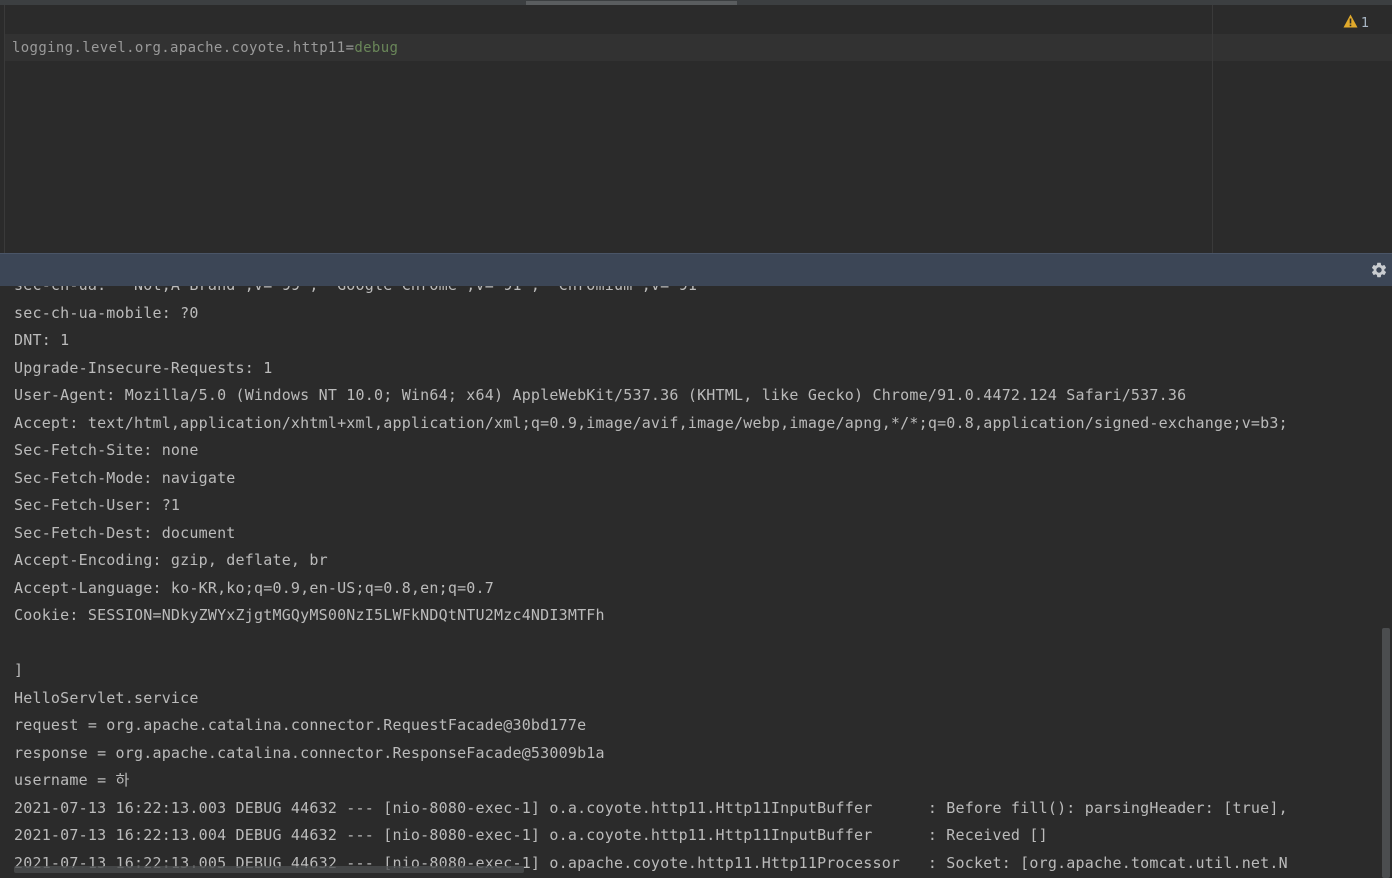  I want to click on console-line: Accept-Encoding: gzip, deflate, br, so click(171, 560).